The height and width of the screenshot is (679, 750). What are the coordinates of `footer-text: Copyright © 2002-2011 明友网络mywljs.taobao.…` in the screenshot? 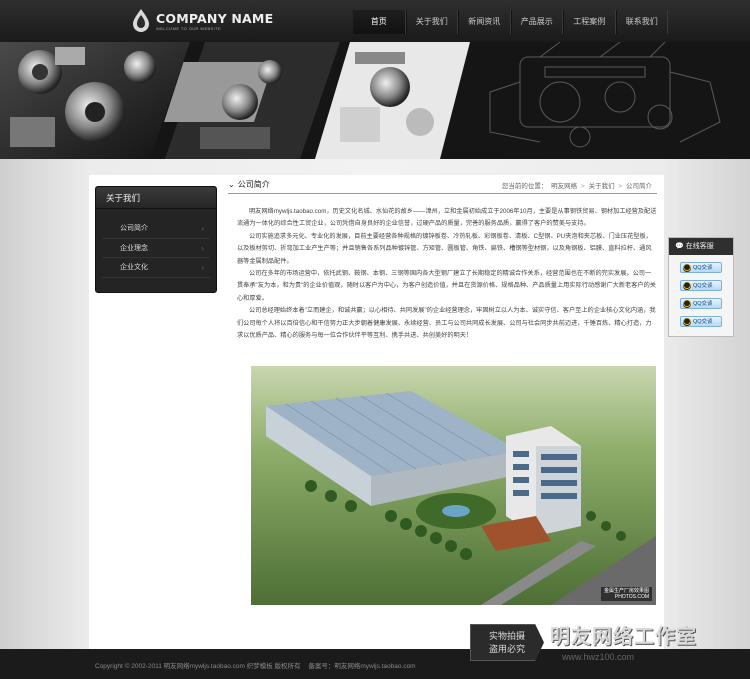 It's located at (258, 665).